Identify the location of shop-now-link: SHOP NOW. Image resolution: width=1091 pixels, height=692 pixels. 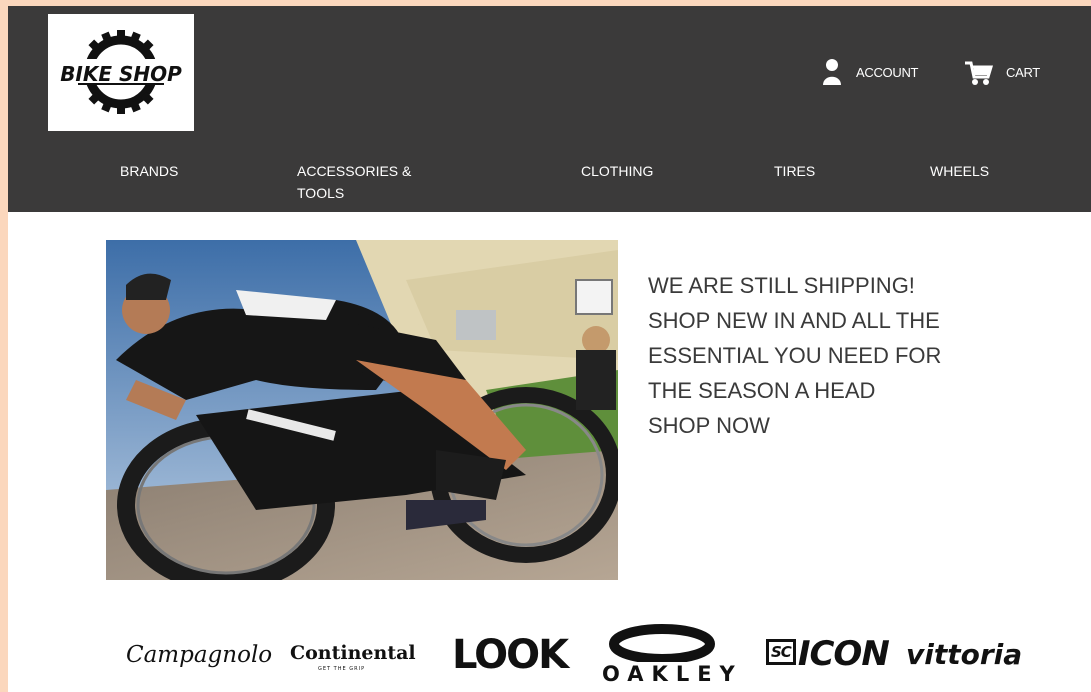
(828, 425).